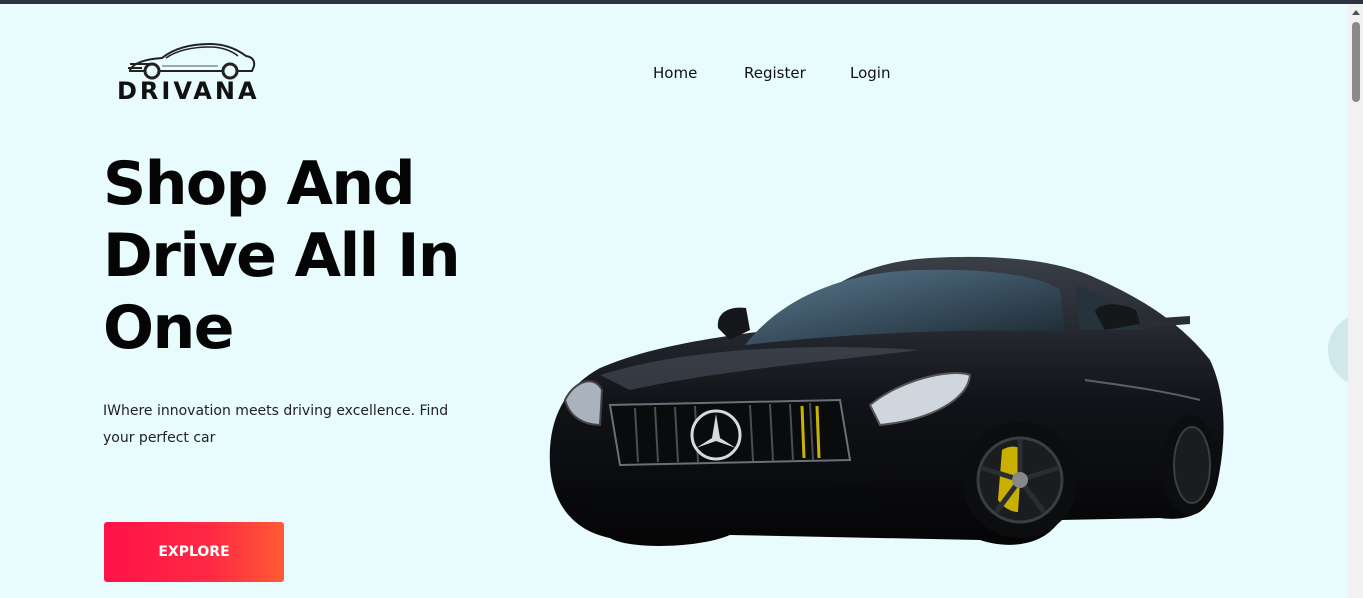 The image size is (1363, 598). Describe the element at coordinates (192, 61) in the screenshot. I see `car-silhouette-icon` at that location.